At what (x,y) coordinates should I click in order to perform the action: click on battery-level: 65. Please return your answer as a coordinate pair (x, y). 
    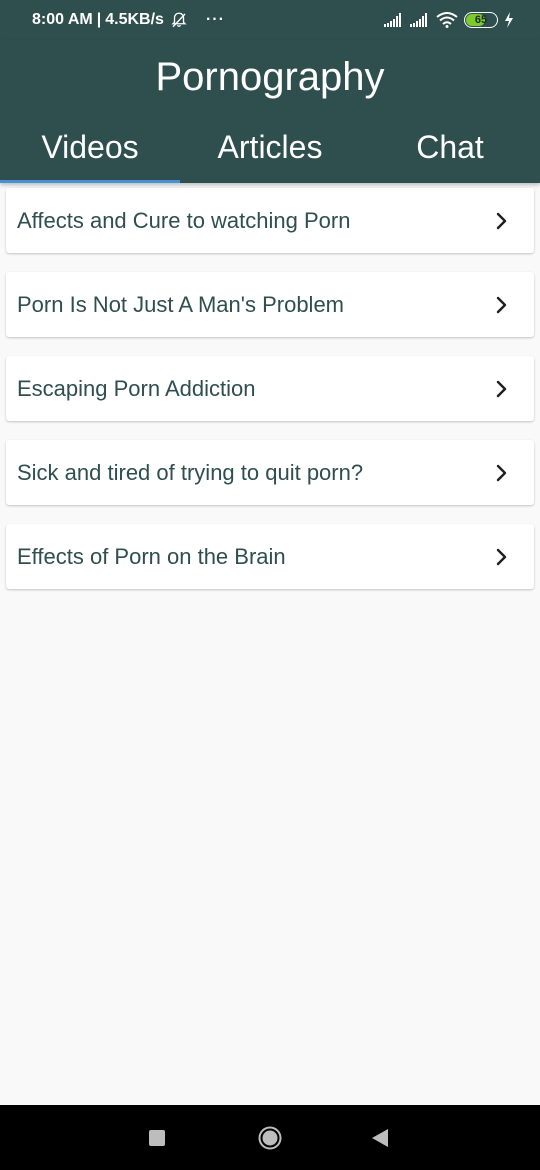
    Looking at the image, I should click on (481, 20).